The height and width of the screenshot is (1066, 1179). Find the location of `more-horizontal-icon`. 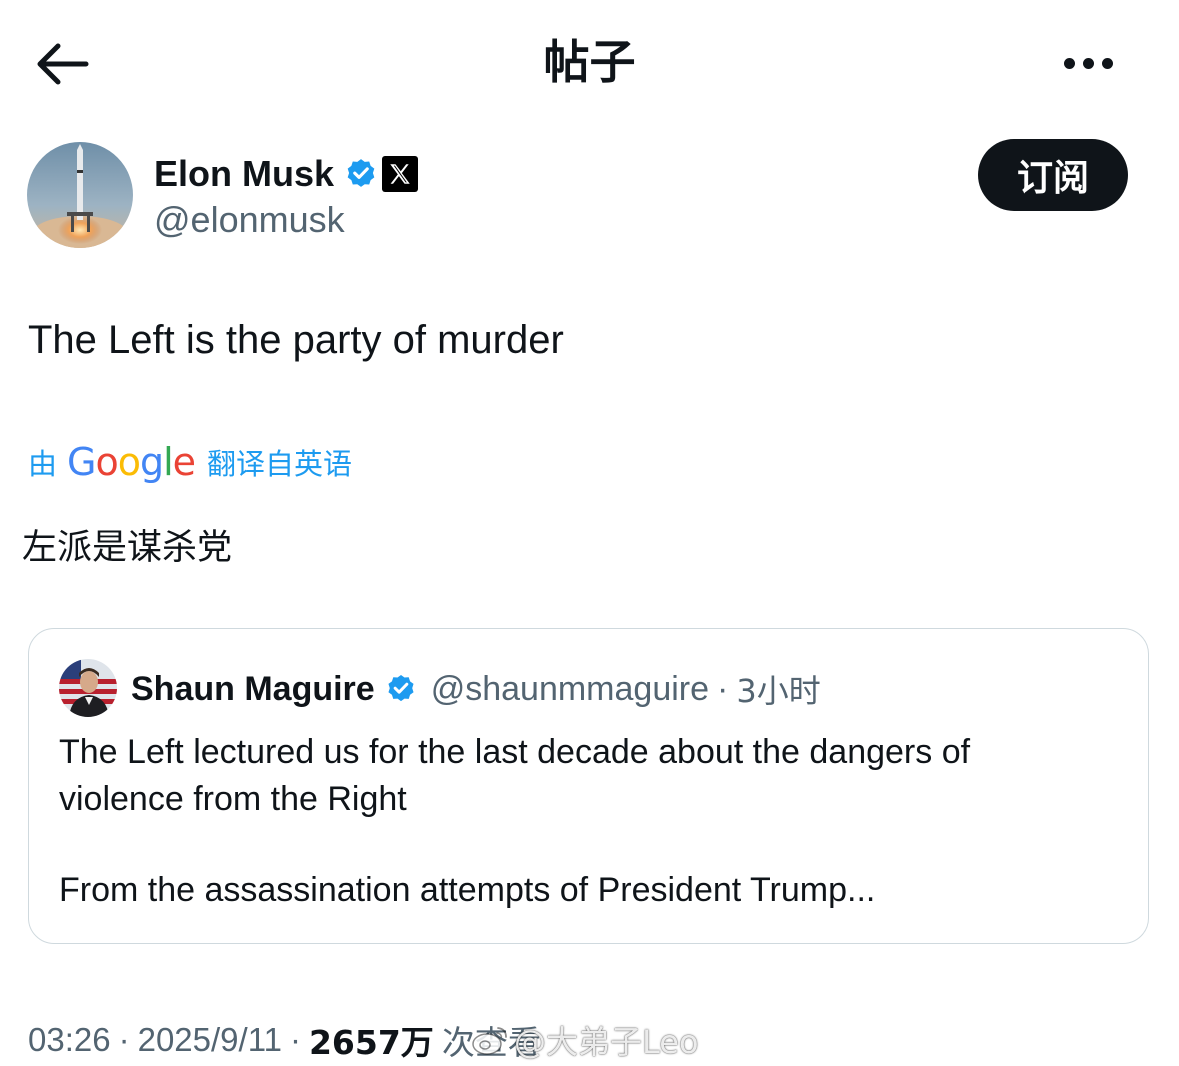

more-horizontal-icon is located at coordinates (1088, 63).